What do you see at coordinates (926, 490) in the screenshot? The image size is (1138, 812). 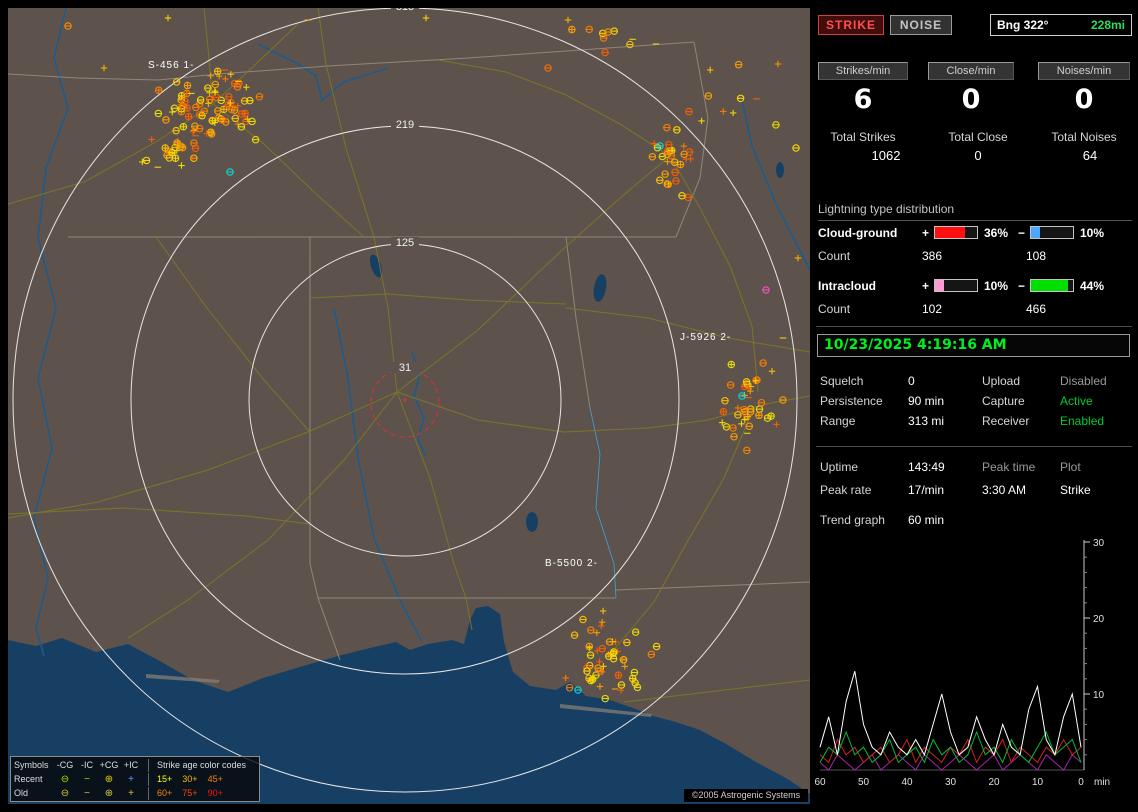 I see `peak-rate-value: 17/min` at bounding box center [926, 490].